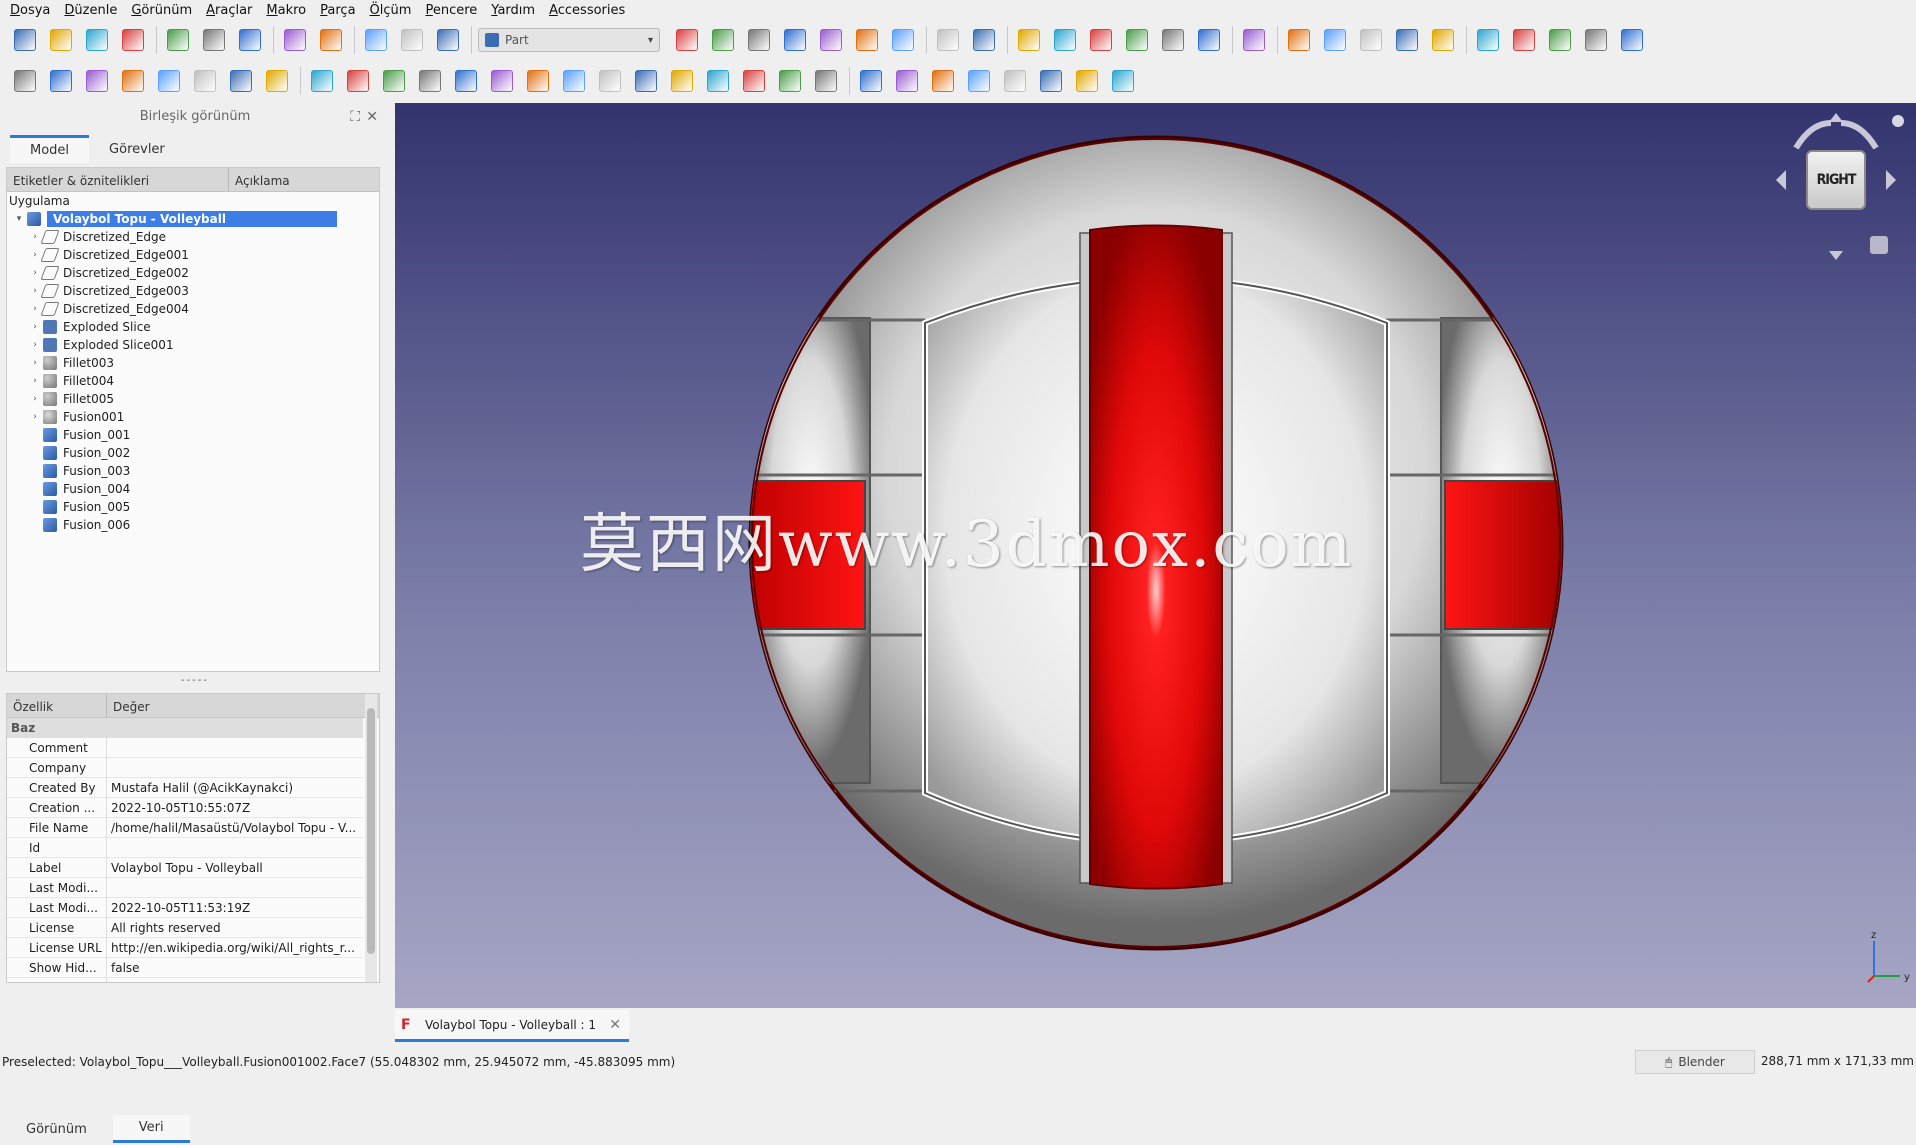  What do you see at coordinates (133, 40) in the screenshot?
I see `print-icon` at bounding box center [133, 40].